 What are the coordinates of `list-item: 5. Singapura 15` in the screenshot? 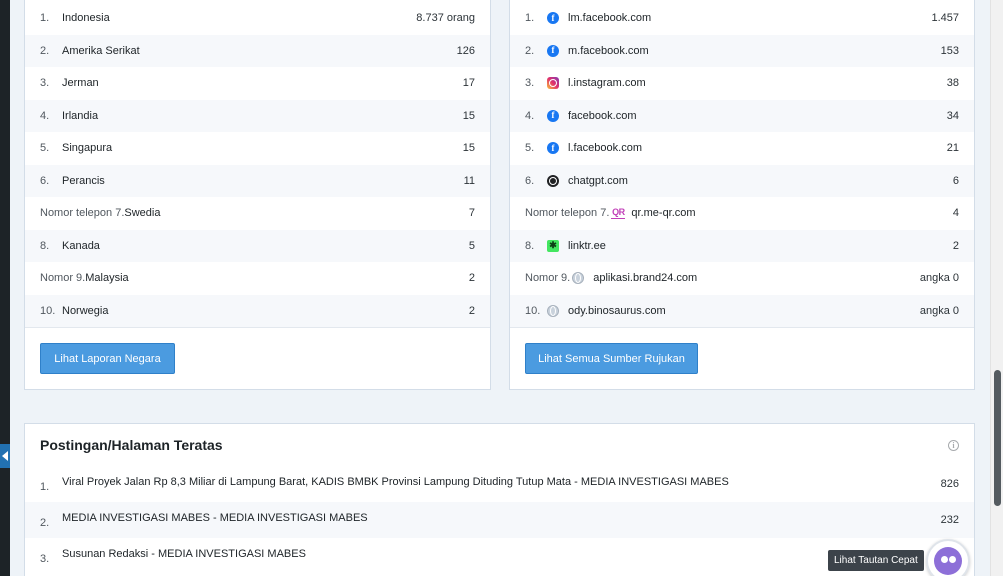 It's located at (257, 148).